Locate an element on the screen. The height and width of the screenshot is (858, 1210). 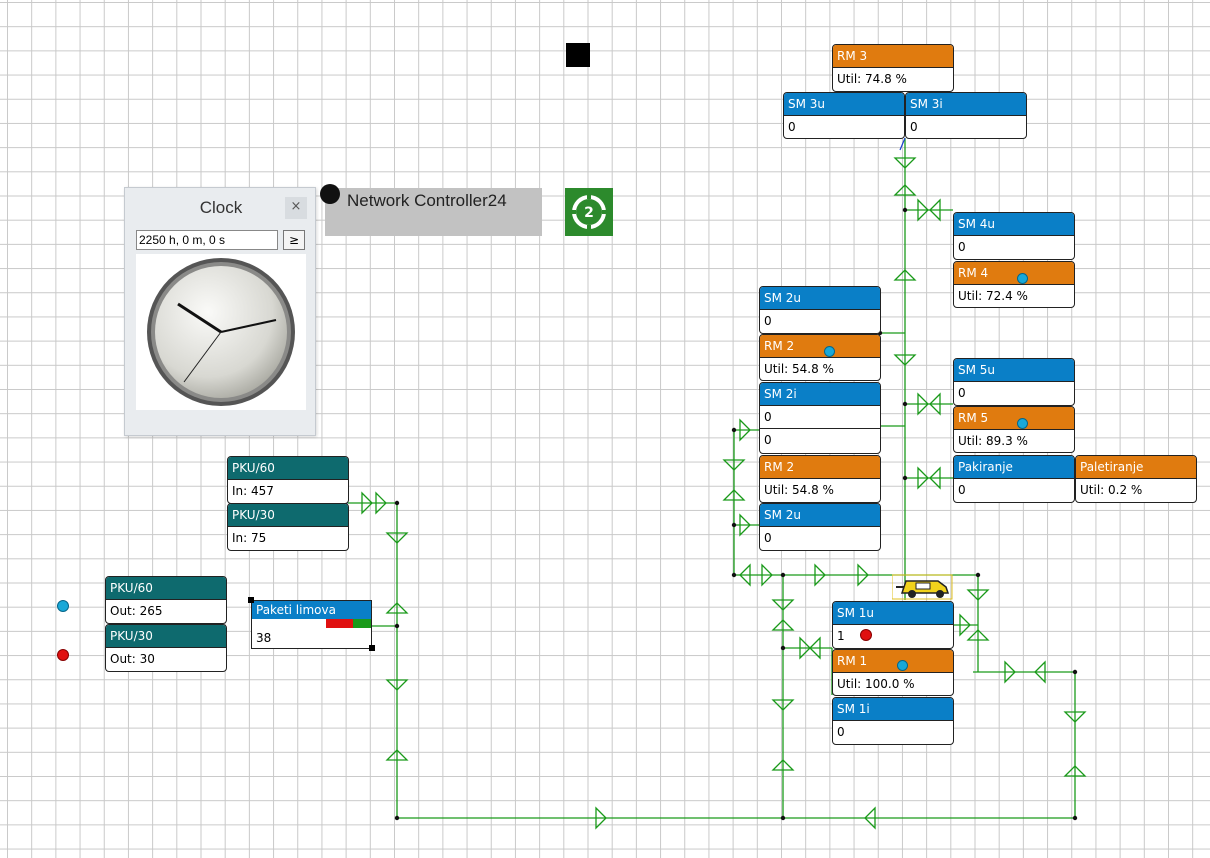
pku30-out-block: PKU/30 Out: 30 is located at coordinates (166, 648).